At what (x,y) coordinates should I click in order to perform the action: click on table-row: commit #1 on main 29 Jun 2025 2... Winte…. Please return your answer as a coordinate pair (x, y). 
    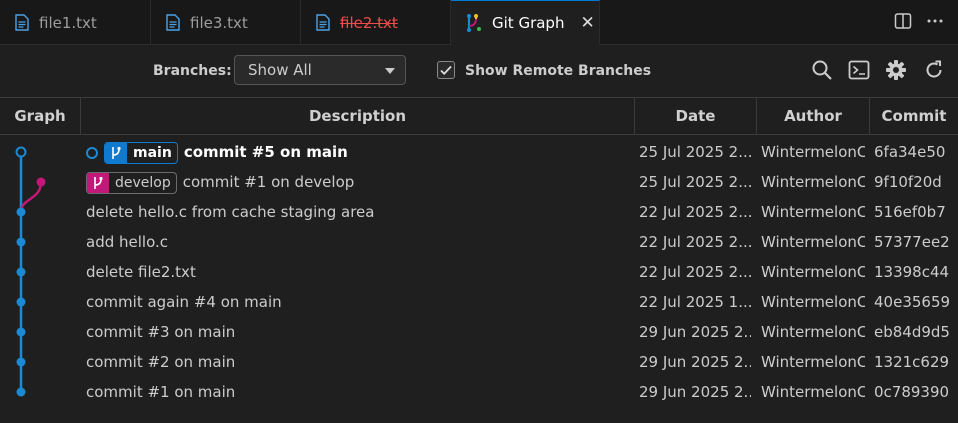
    Looking at the image, I should click on (479, 392).